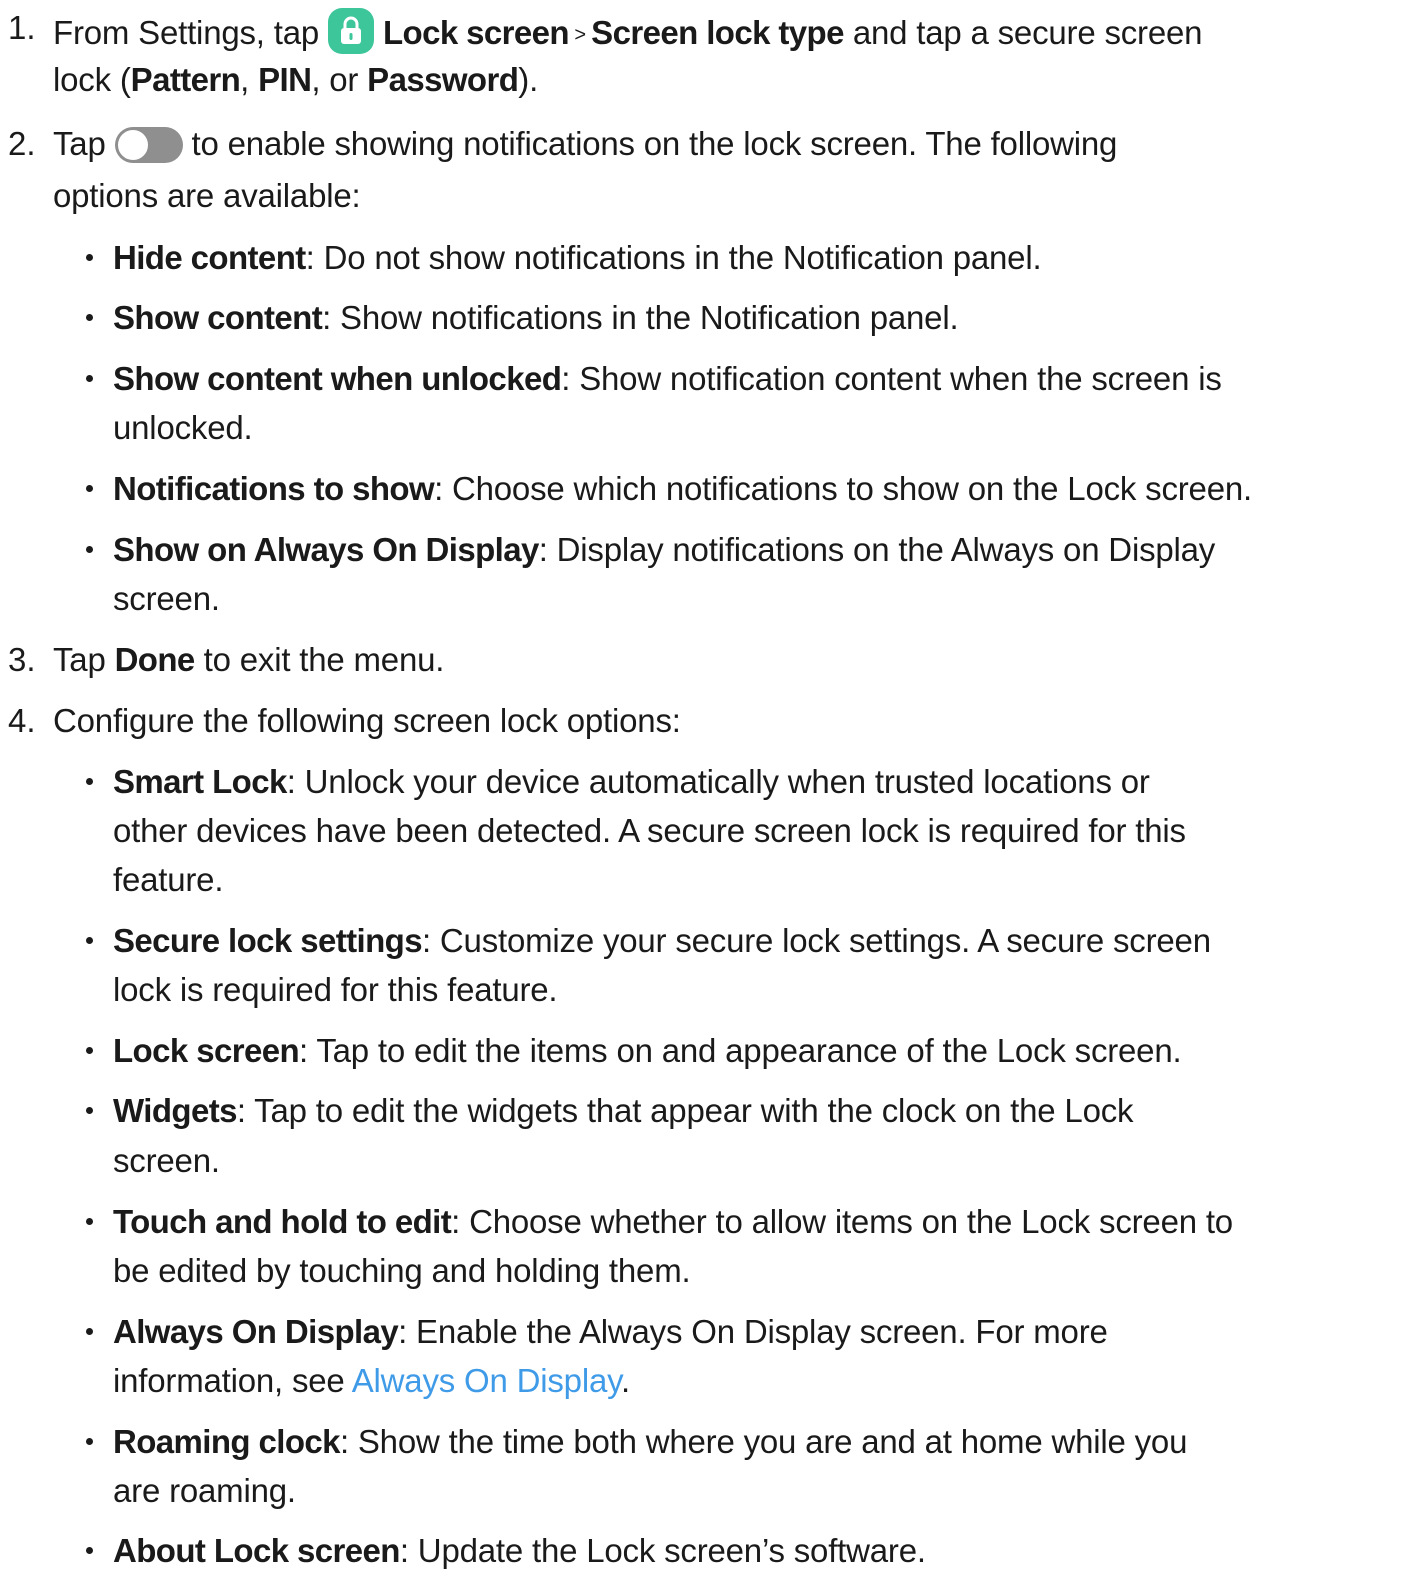 The height and width of the screenshot is (1596, 1428). Describe the element at coordinates (22, 143) in the screenshot. I see `step-number: 2.` at that location.